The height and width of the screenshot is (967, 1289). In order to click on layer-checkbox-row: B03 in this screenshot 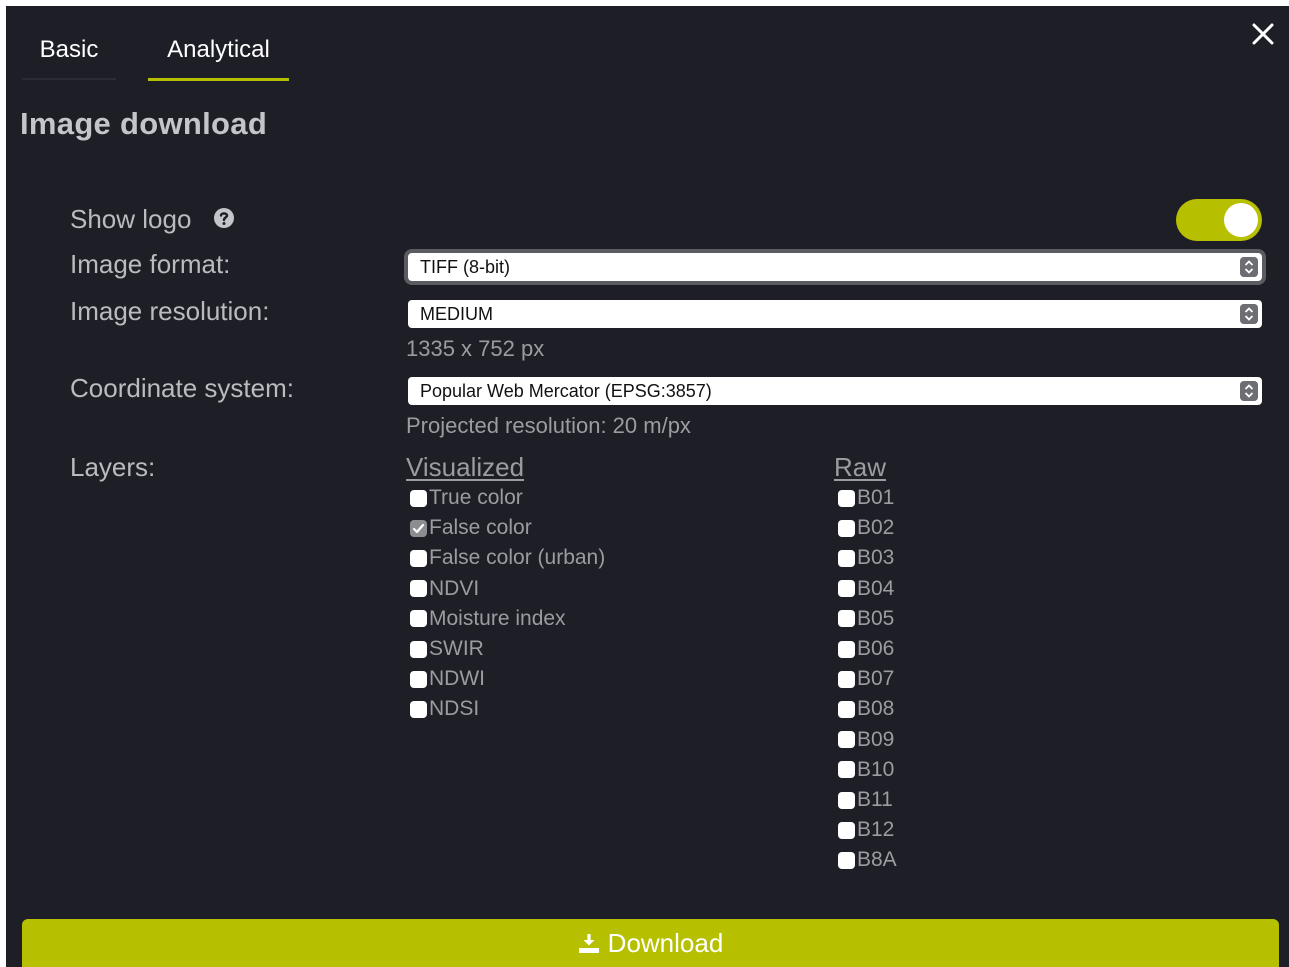, I will do `click(866, 558)`.